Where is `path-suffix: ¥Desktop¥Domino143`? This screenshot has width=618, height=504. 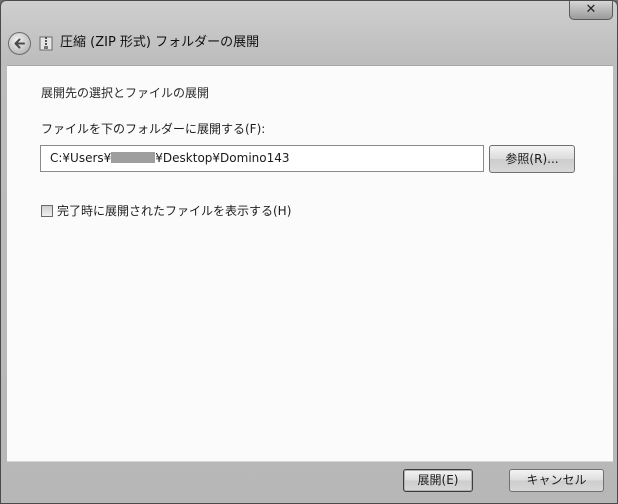 path-suffix: ¥Desktop¥Domino143 is located at coordinates (222, 158).